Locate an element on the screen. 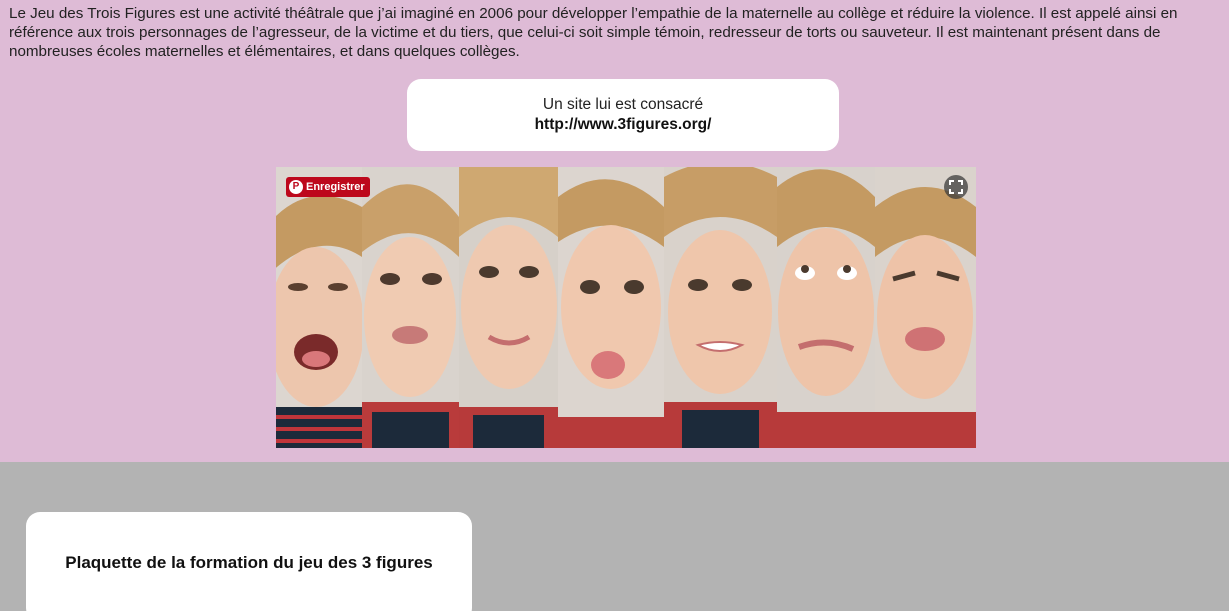 The width and height of the screenshot is (1229, 611). pinterest-save-button: P Enregistrer is located at coordinates (328, 187).